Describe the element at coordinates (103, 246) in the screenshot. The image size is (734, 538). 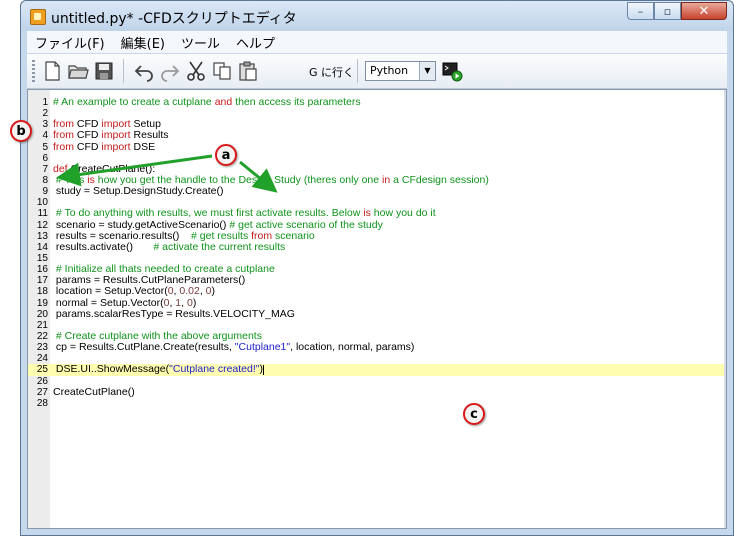
I see `code-token: results.activate()` at that location.